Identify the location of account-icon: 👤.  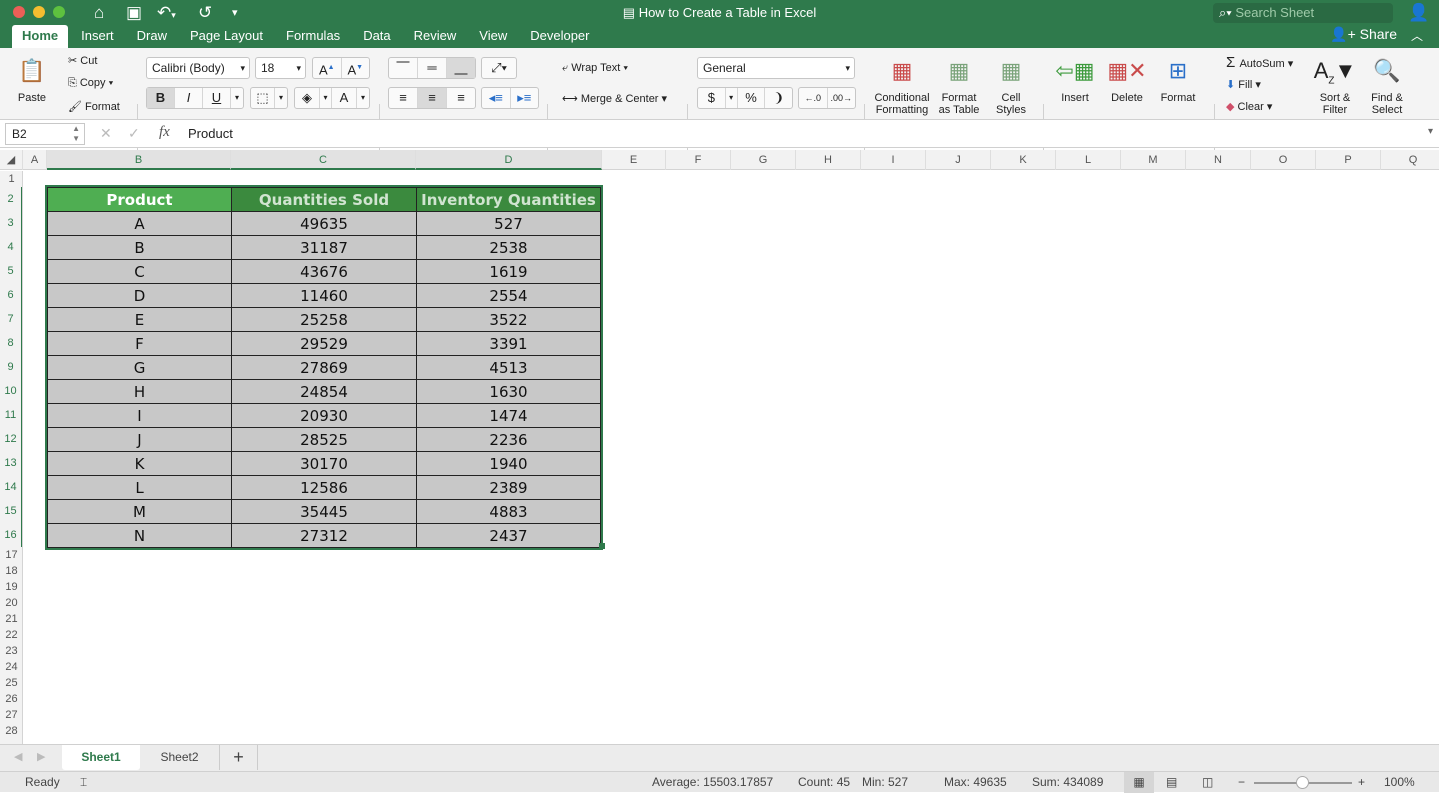
(1418, 13).